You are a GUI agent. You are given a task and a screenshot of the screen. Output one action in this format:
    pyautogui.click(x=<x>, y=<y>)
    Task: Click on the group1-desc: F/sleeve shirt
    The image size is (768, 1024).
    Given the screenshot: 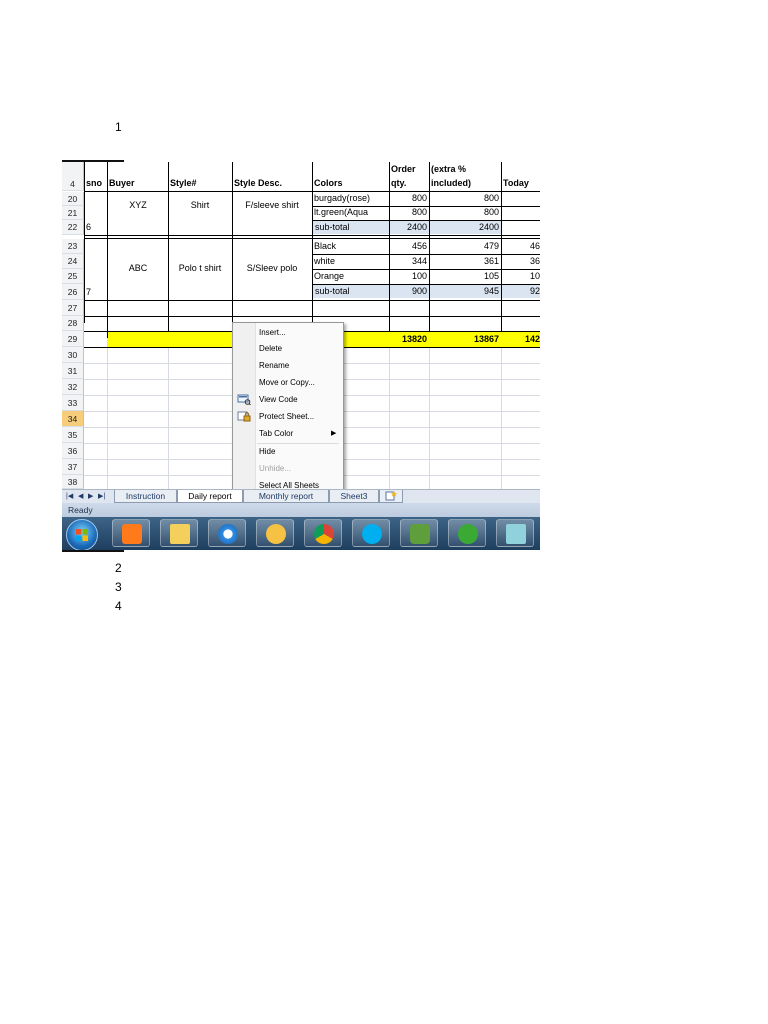 What is the action you would take?
    pyautogui.click(x=272, y=205)
    